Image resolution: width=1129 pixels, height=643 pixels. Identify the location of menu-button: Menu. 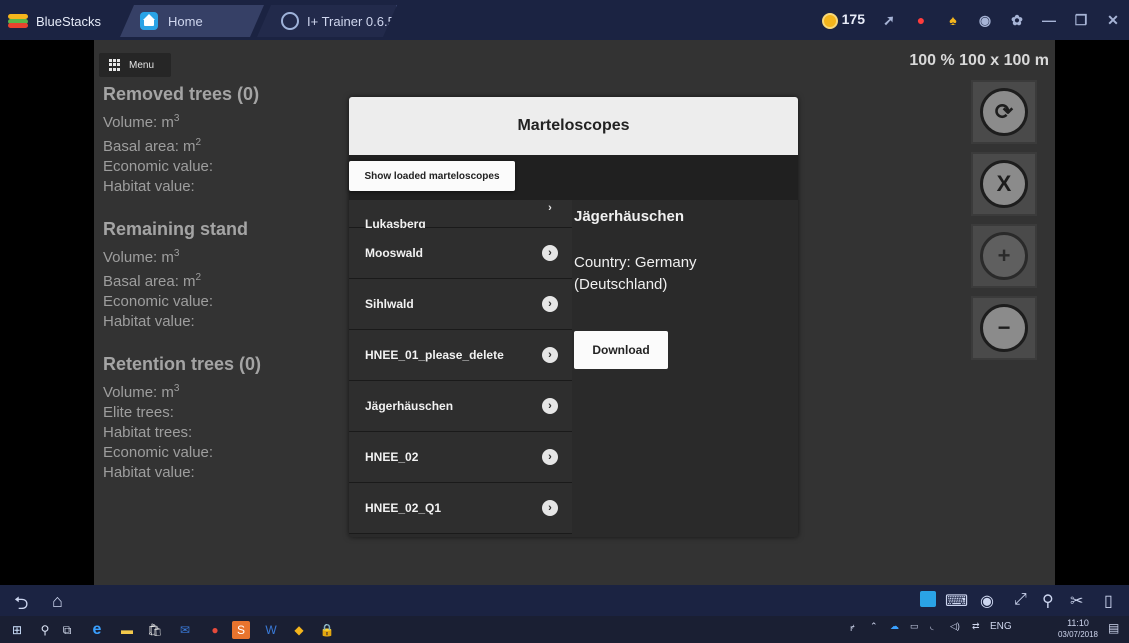
(135, 65).